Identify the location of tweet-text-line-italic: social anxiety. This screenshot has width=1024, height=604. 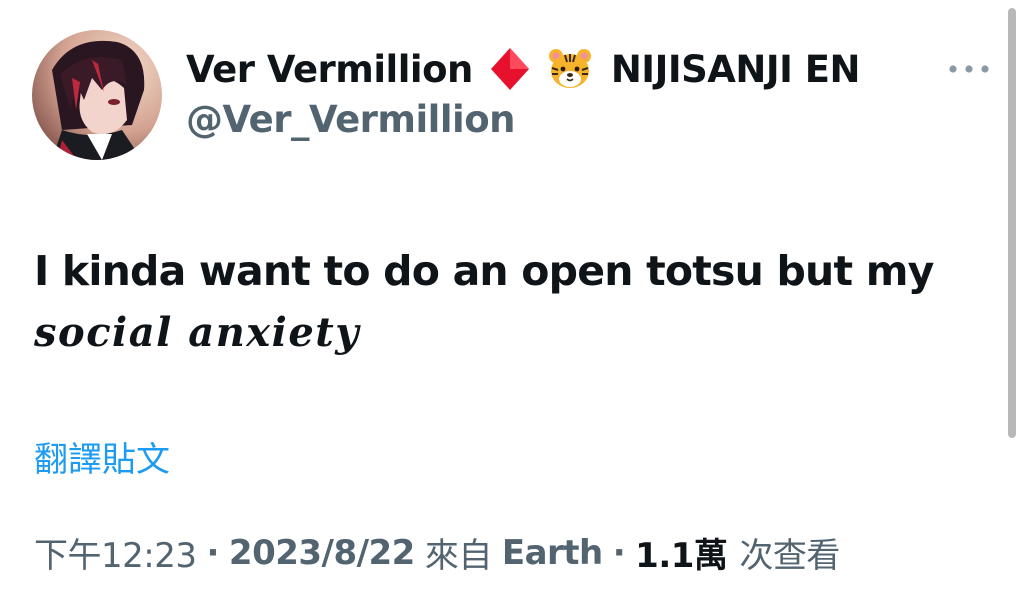
(197, 332).